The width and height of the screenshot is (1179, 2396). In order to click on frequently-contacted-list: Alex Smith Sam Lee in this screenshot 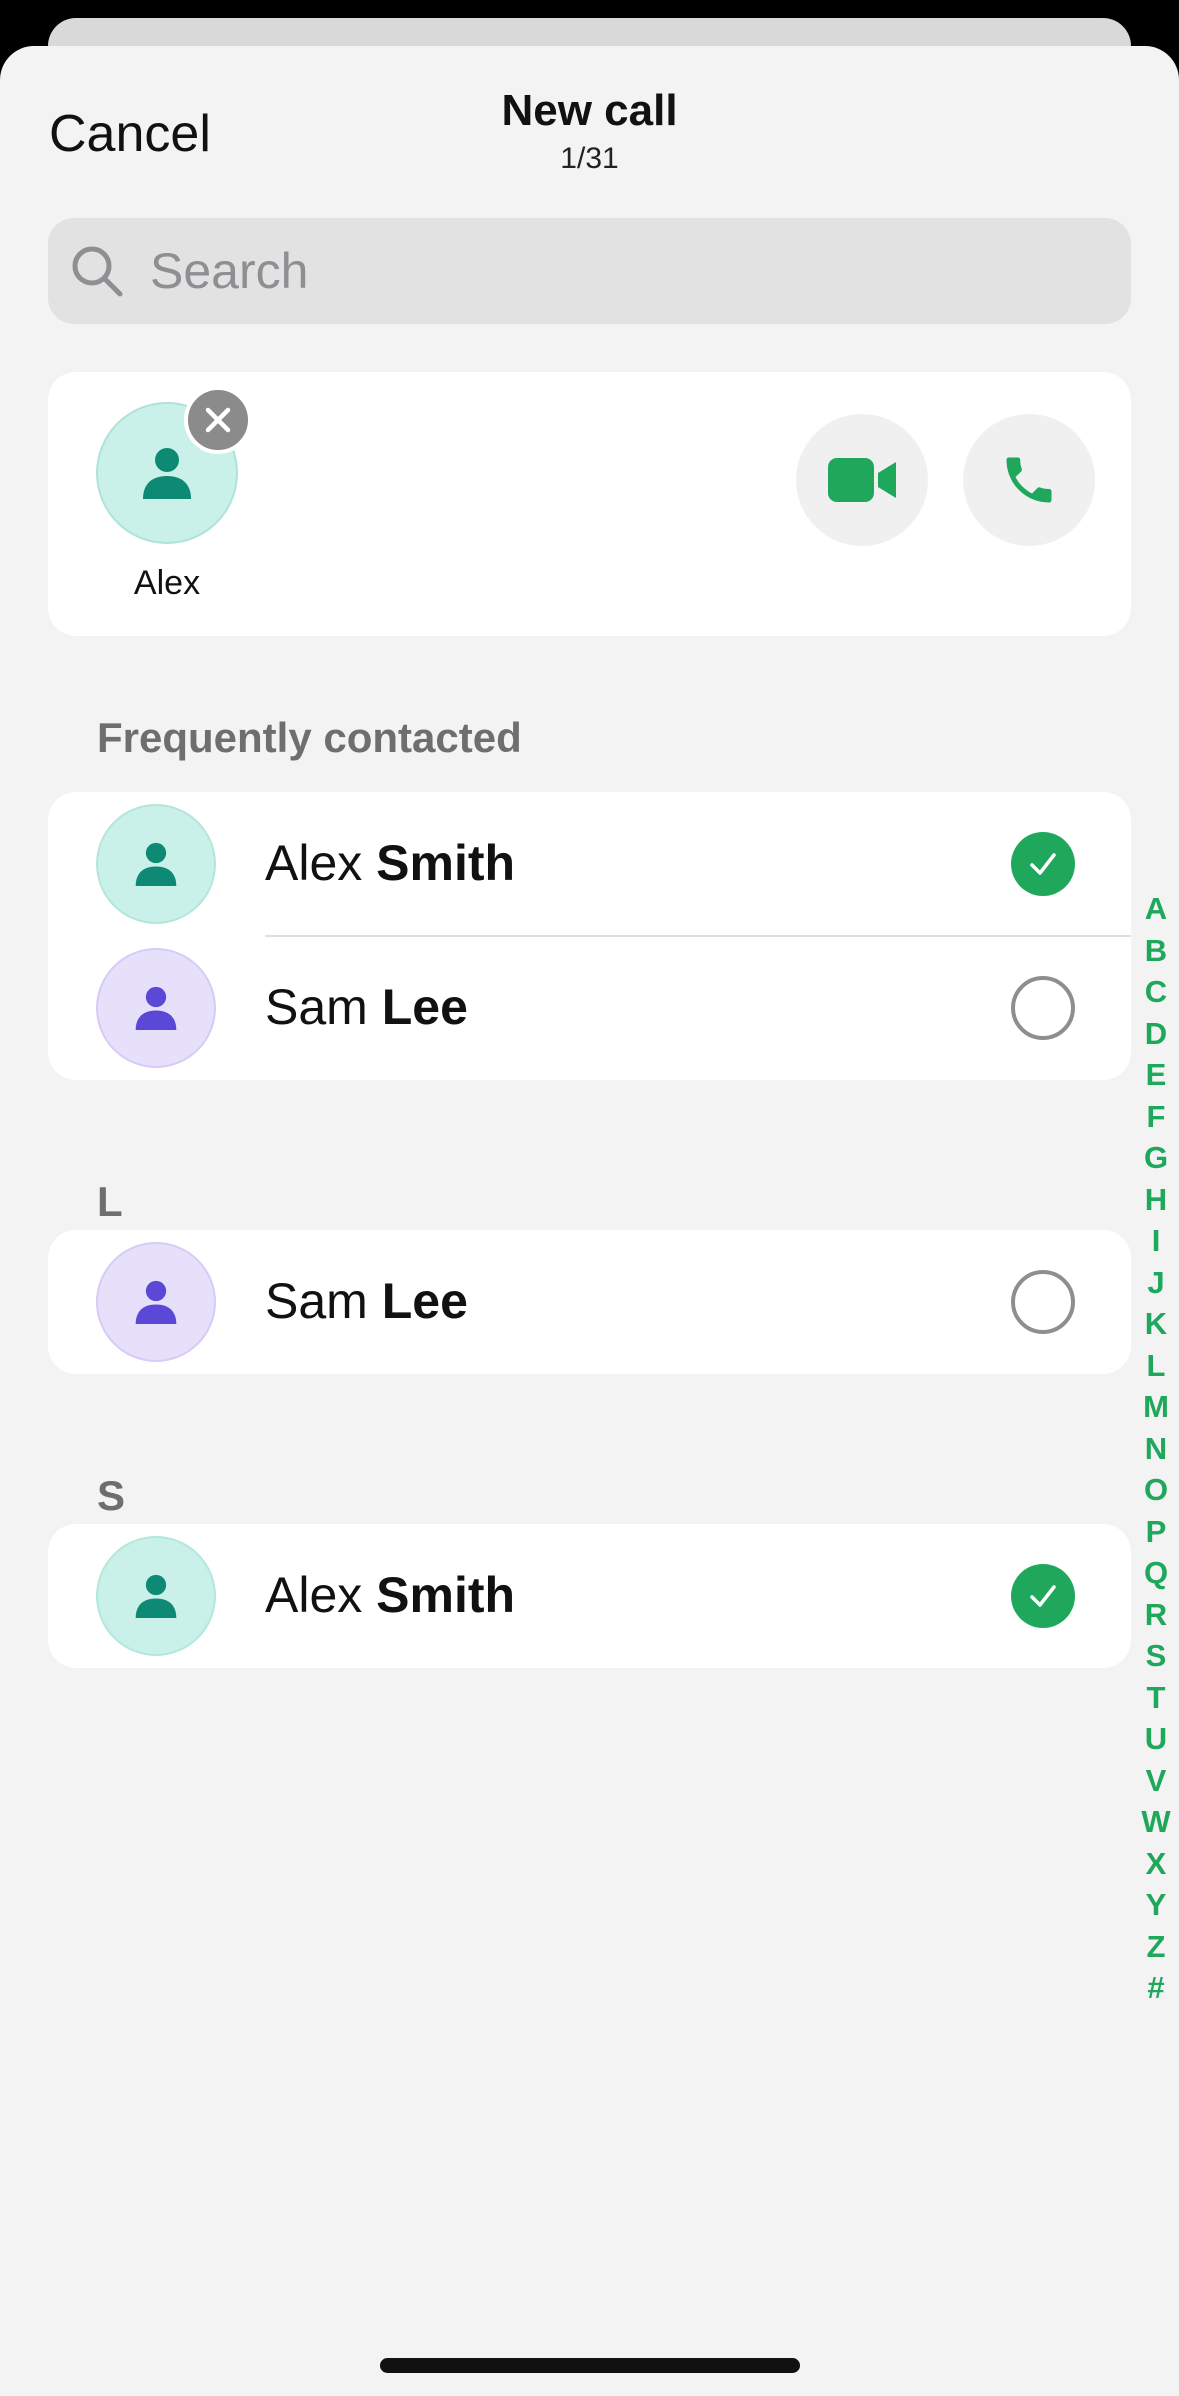, I will do `click(589, 936)`.